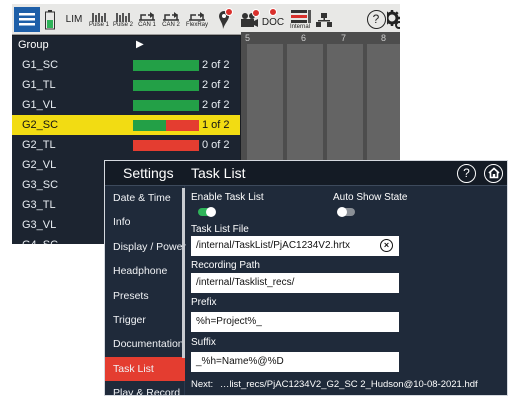 The width and height of the screenshot is (512, 396). Describe the element at coordinates (126, 105) in the screenshot. I see `group-row: G1_VL 2 of 2` at that location.